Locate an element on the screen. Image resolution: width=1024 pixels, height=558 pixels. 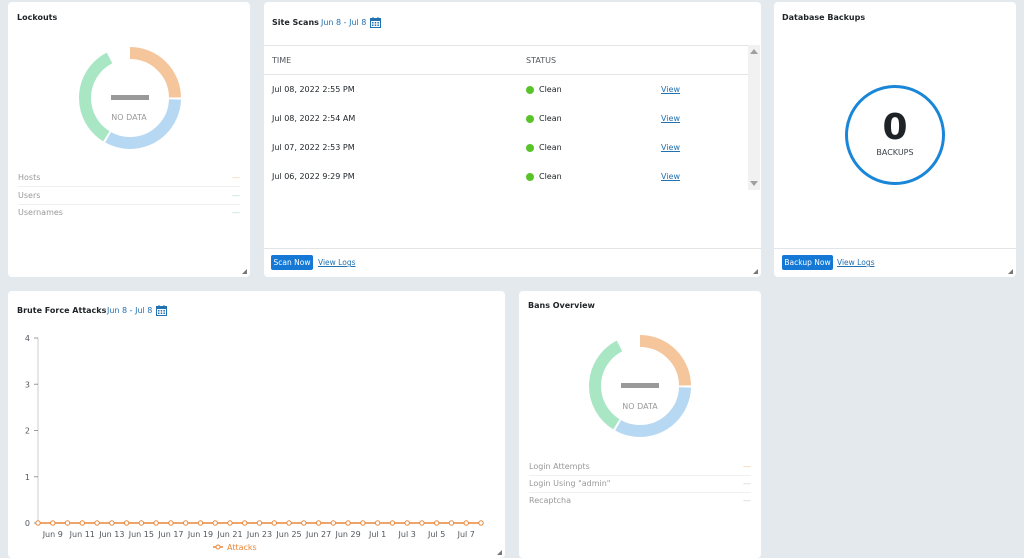
bans-no-data: NO DATA is located at coordinates (640, 406).